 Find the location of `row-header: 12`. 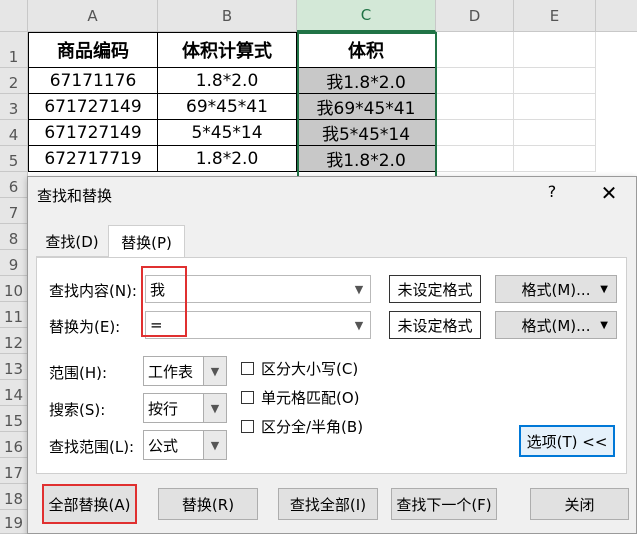

row-header: 12 is located at coordinates (14, 341).